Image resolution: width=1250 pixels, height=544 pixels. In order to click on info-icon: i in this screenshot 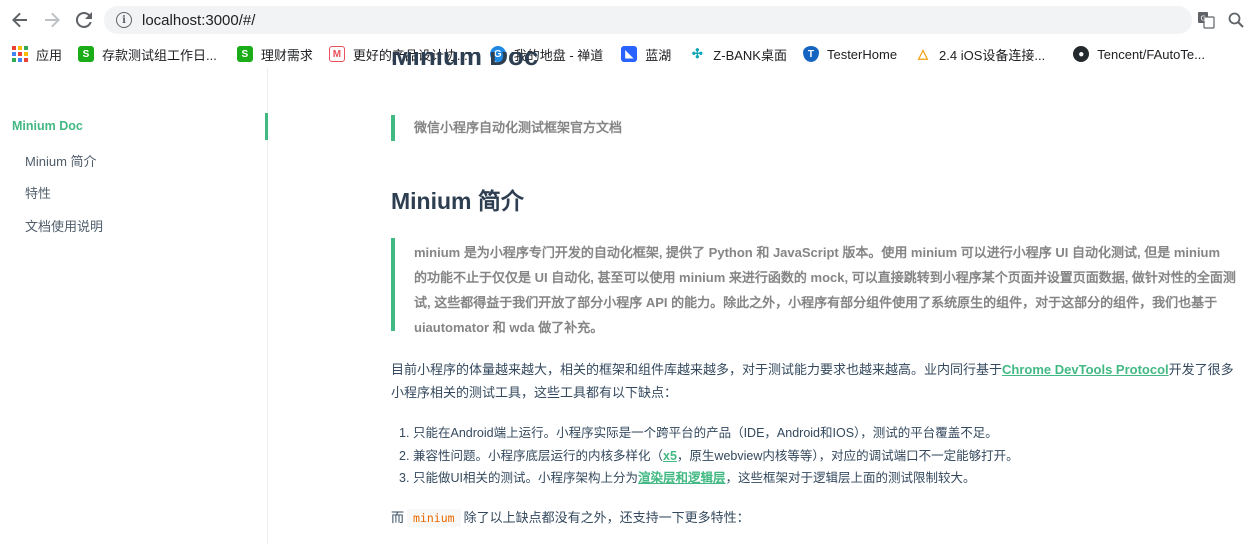, I will do `click(124, 20)`.